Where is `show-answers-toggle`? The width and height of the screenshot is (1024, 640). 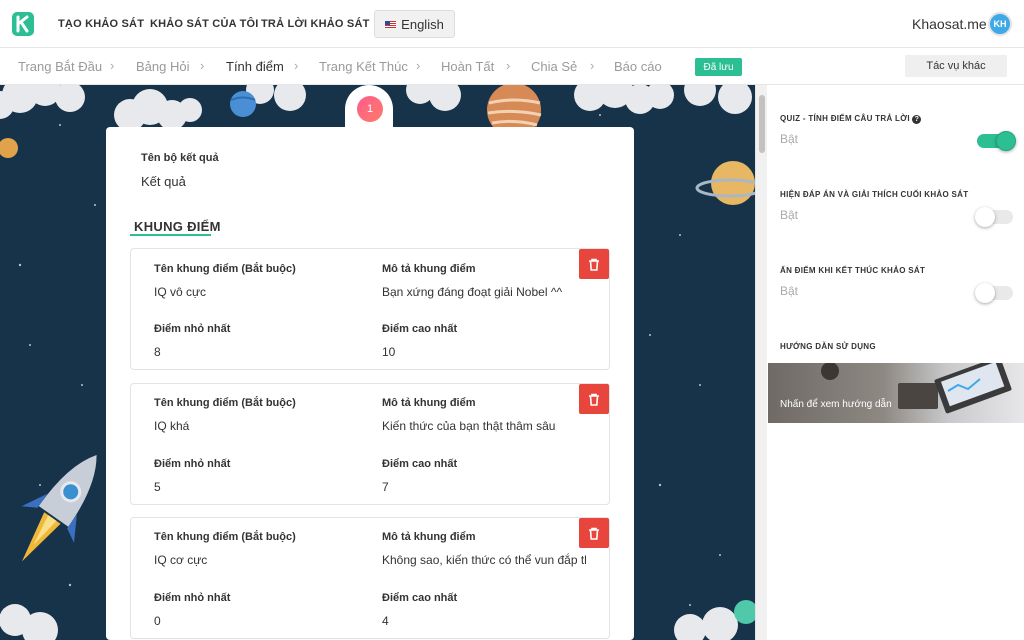 show-answers-toggle is located at coordinates (994, 217).